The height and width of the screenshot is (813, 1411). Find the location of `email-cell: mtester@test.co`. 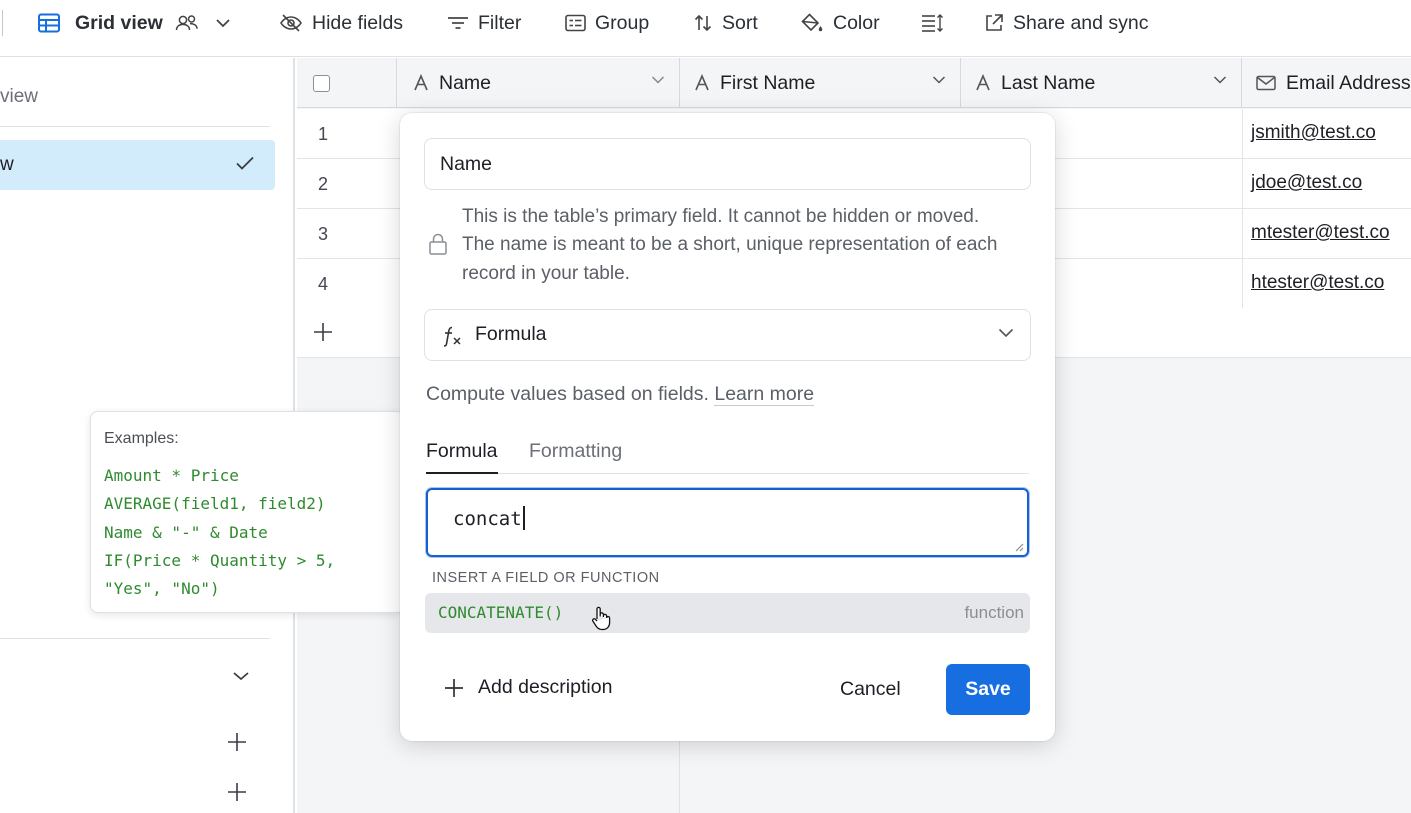

email-cell: mtester@test.co is located at coordinates (1320, 233).